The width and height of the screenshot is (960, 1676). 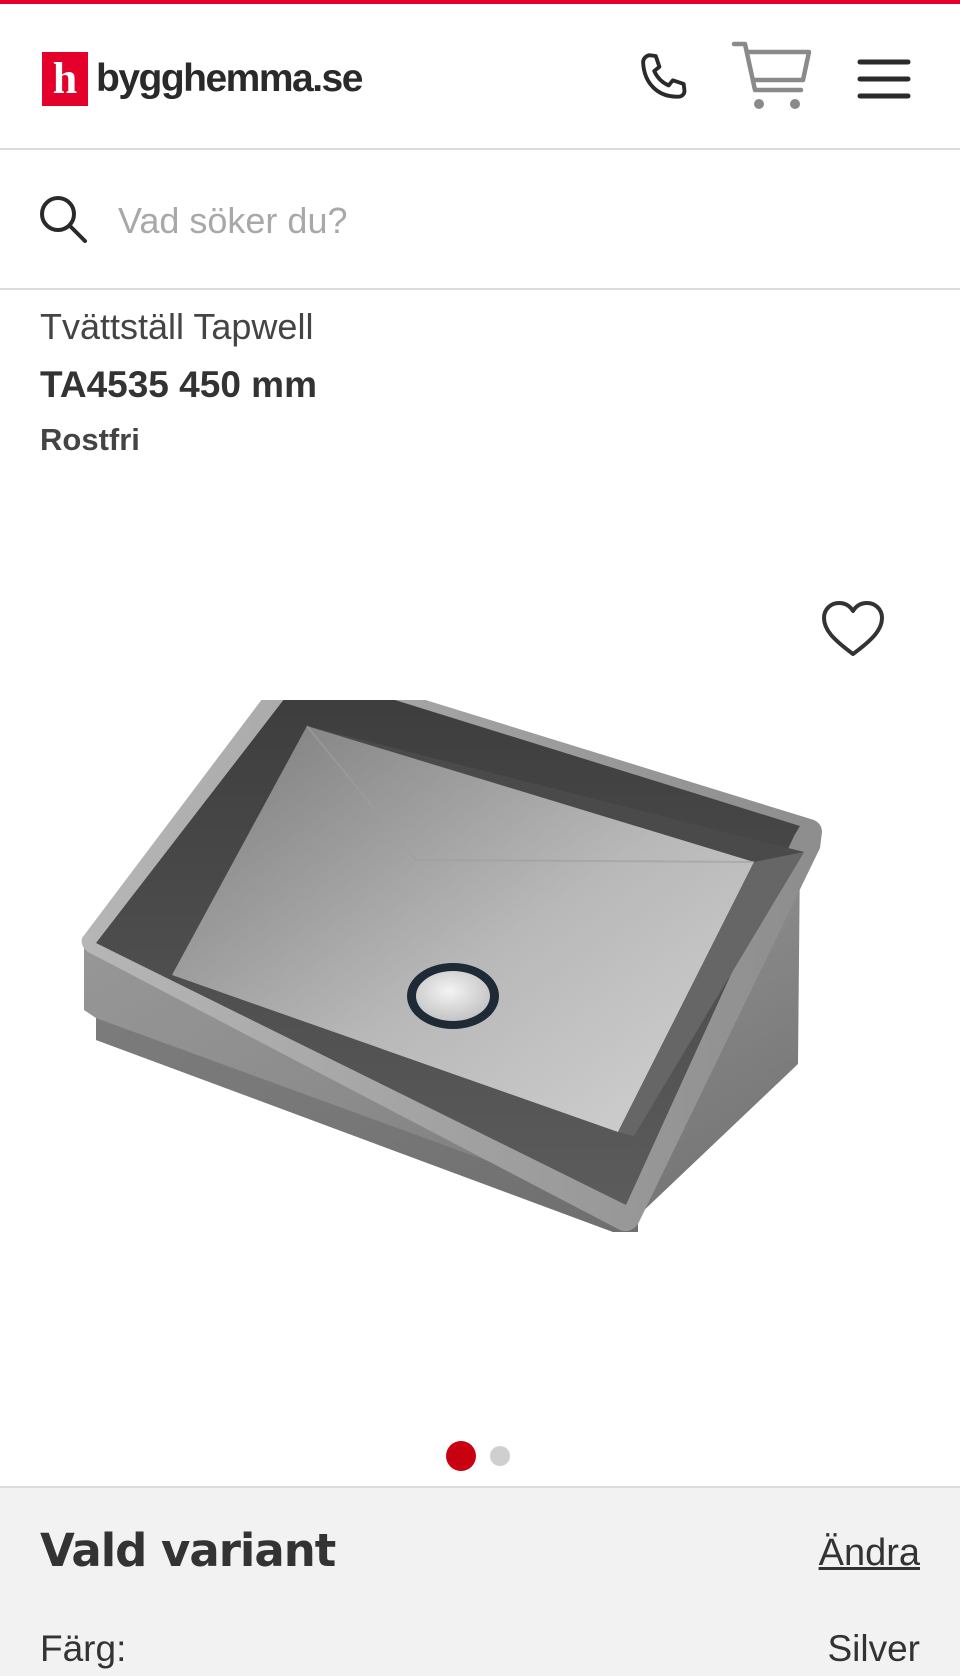 I want to click on site-header: h bygghemma.se, so click(x=480, y=77).